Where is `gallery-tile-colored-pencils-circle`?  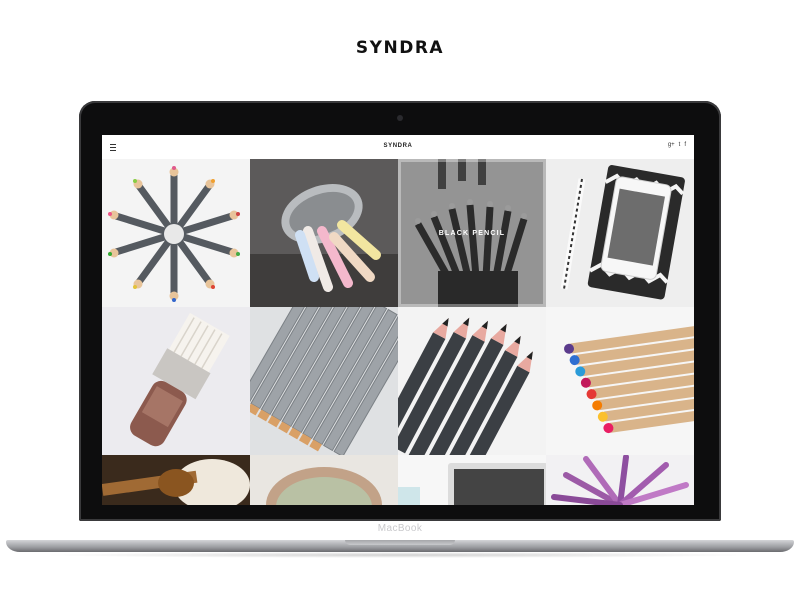 gallery-tile-colored-pencils-circle is located at coordinates (176, 233).